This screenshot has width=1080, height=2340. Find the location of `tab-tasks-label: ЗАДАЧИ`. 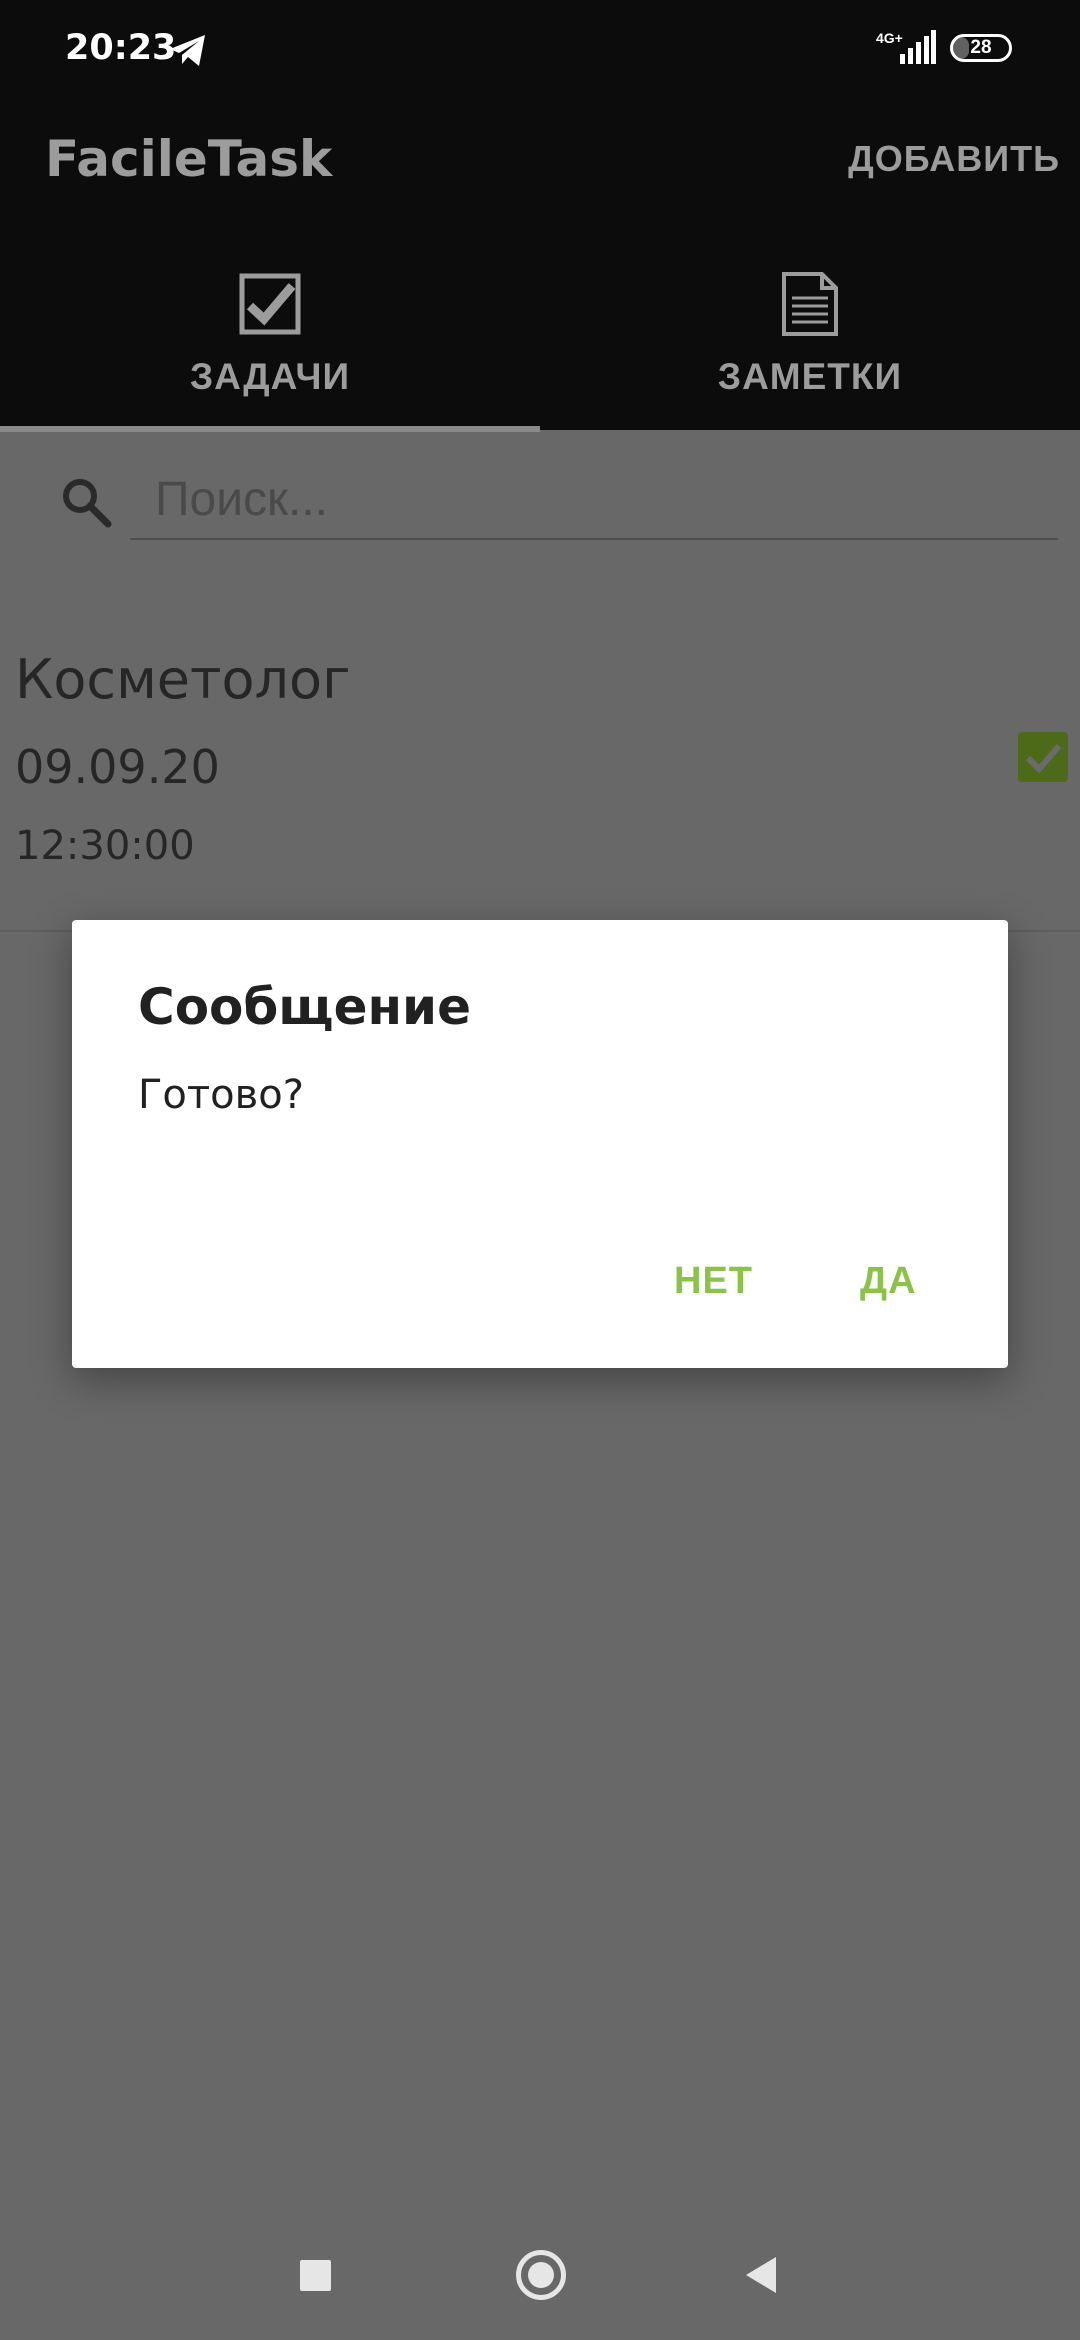

tab-tasks-label: ЗАДАЧИ is located at coordinates (270, 376).